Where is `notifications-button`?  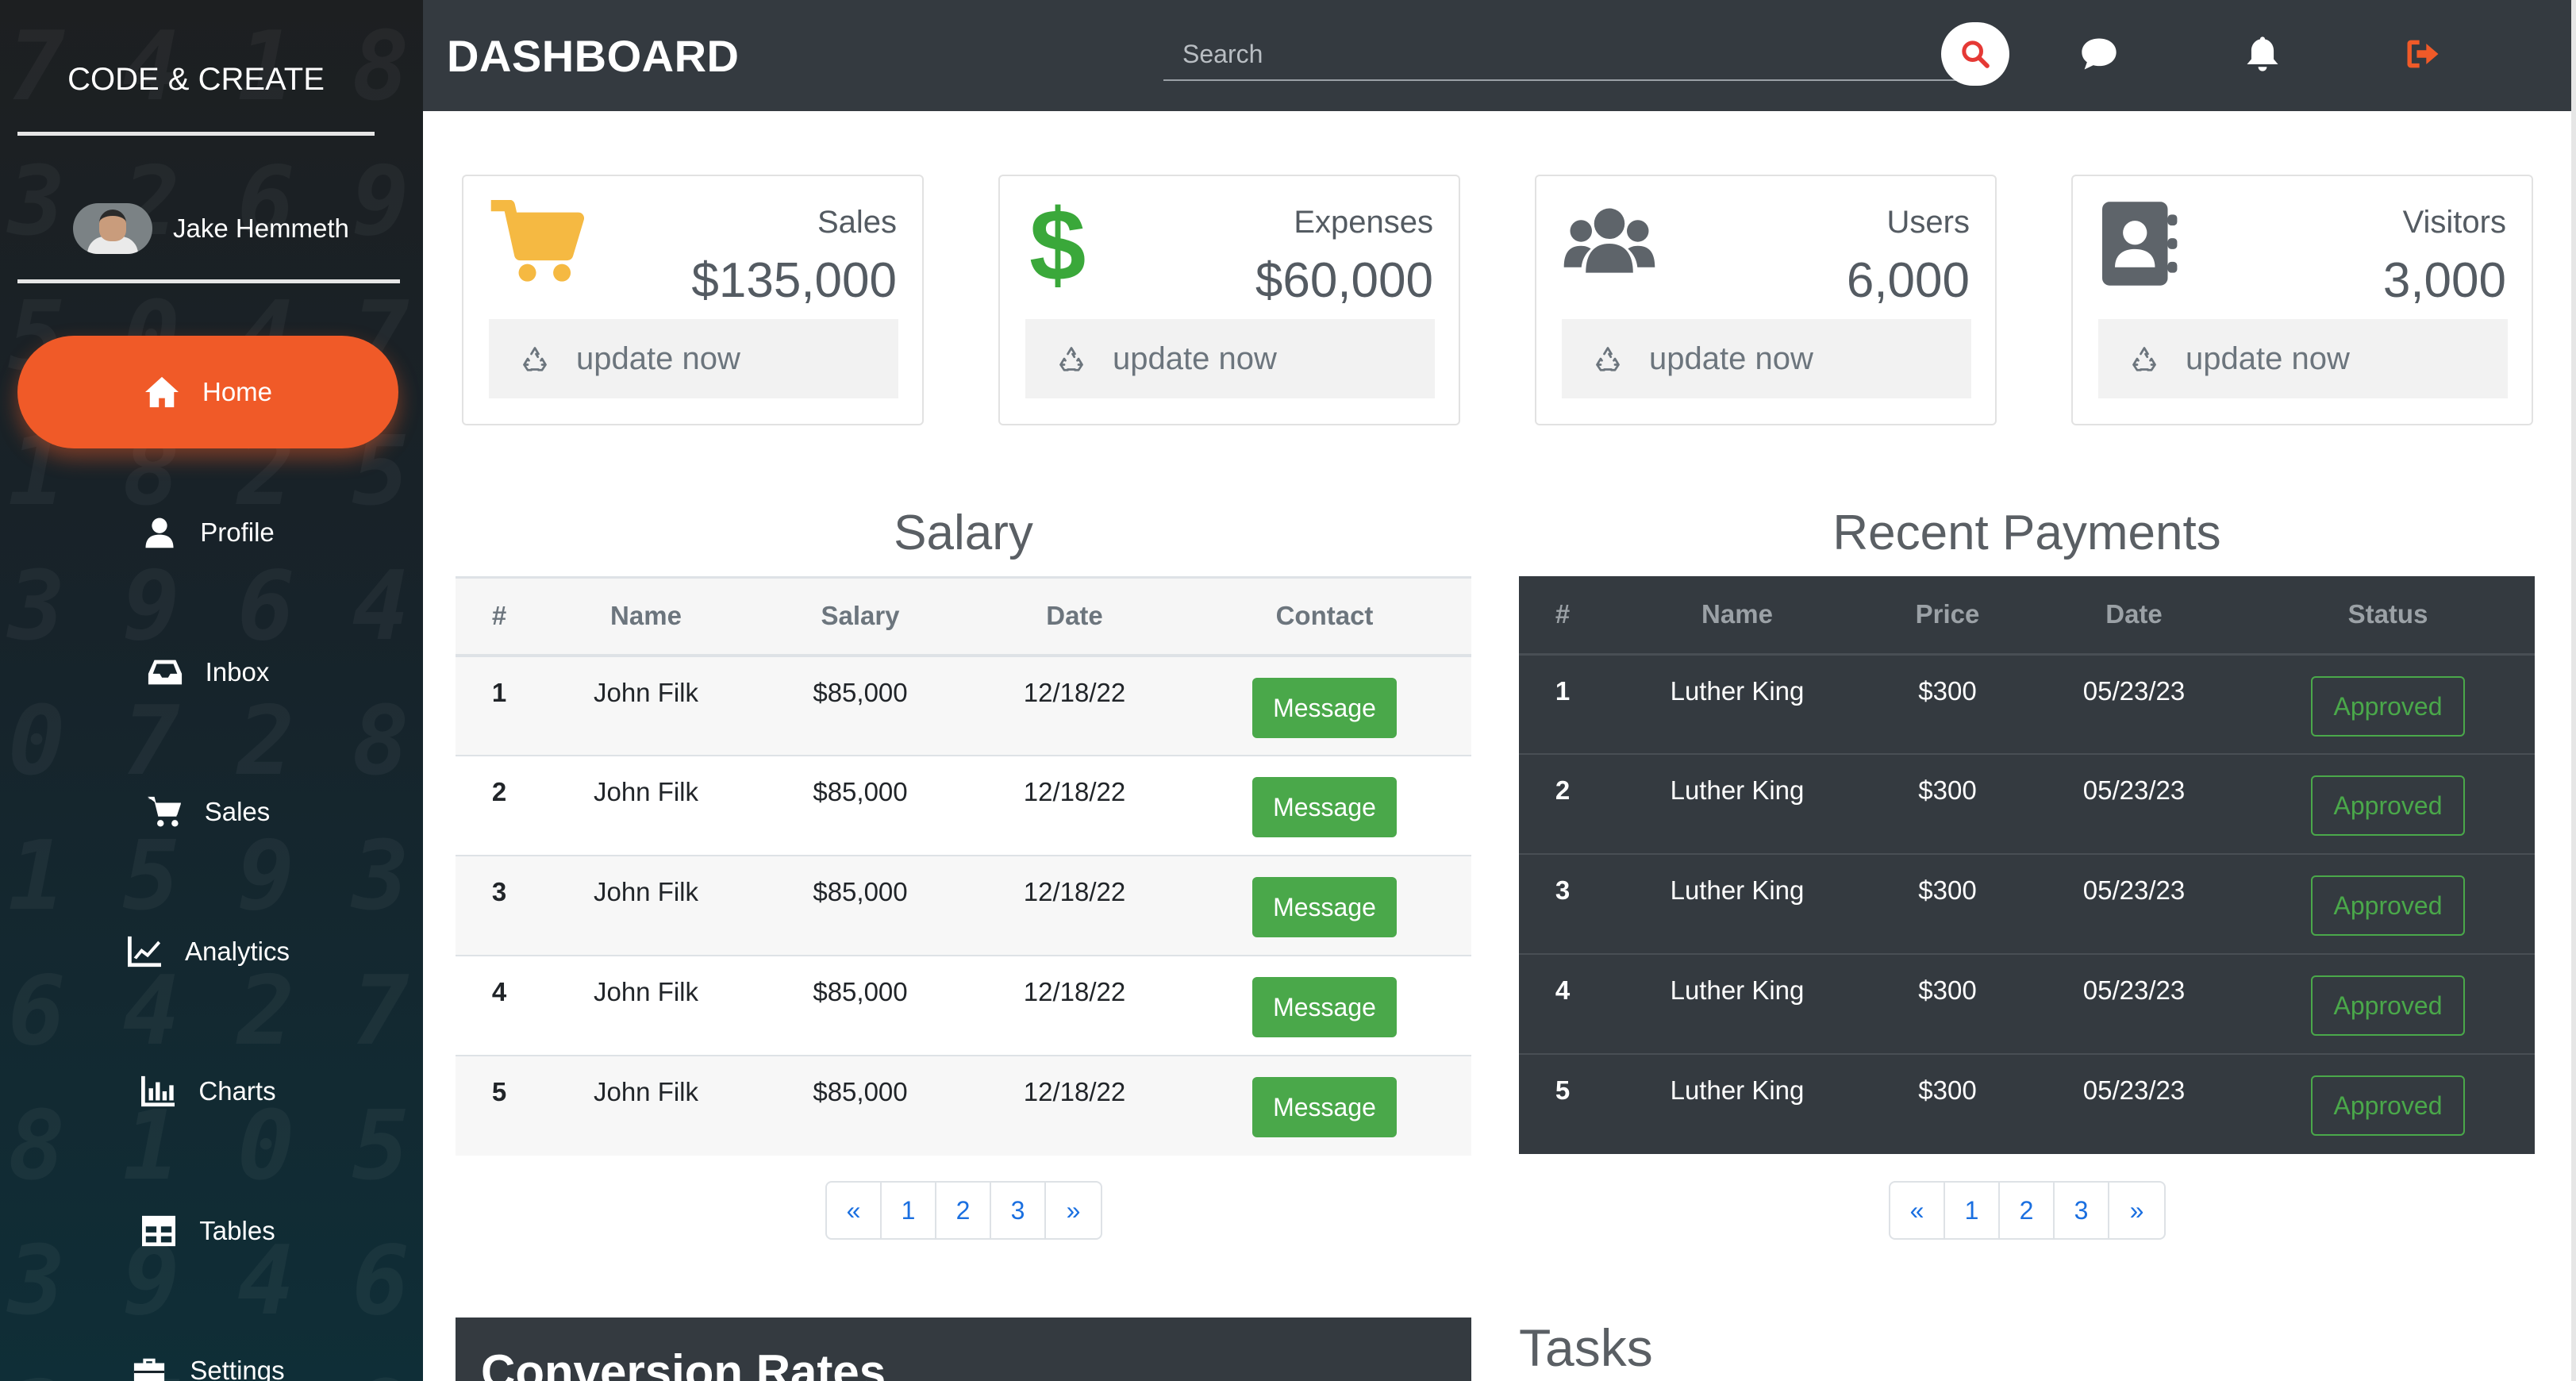
notifications-button is located at coordinates (2262, 54).